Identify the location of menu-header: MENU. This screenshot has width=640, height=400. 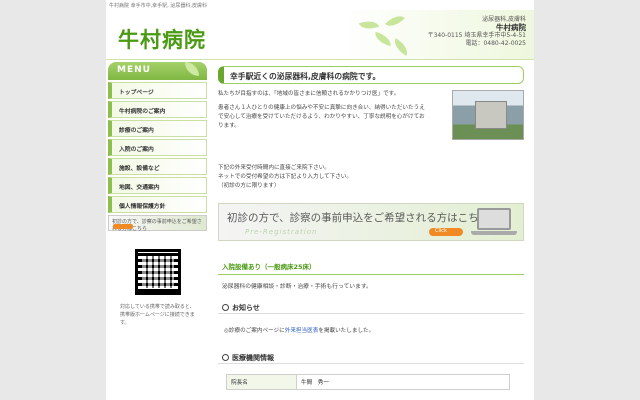
(157, 71).